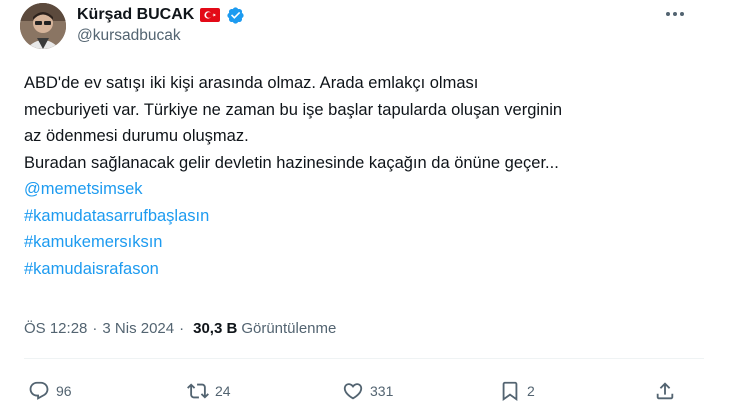 The width and height of the screenshot is (730, 420). I want to click on views-label: Görüntülenme, so click(289, 328).